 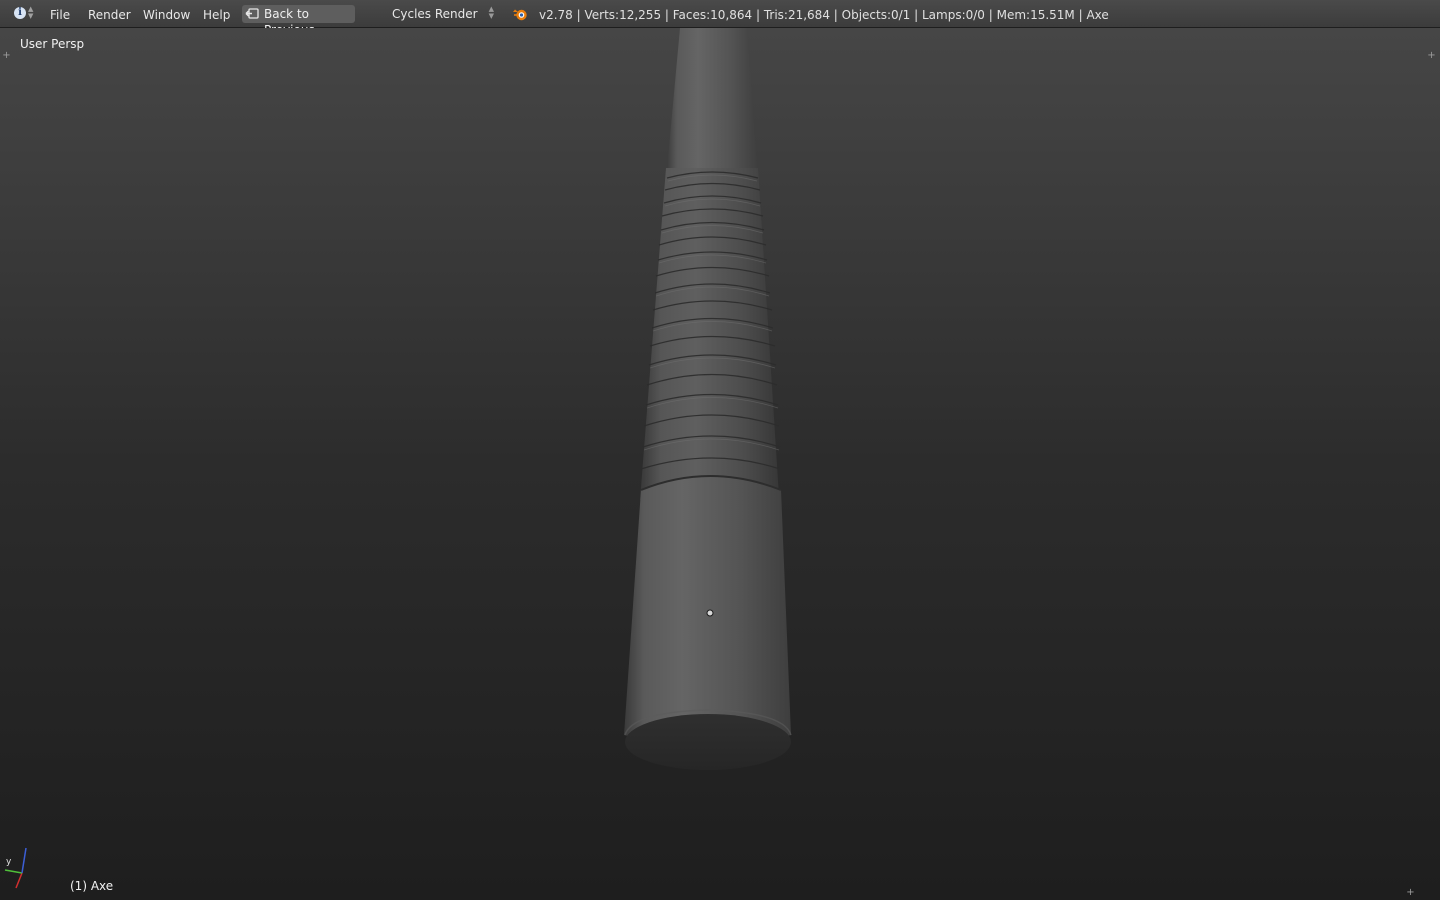 I want to click on back-to-previous-button: Back to Previous, so click(x=298, y=21).